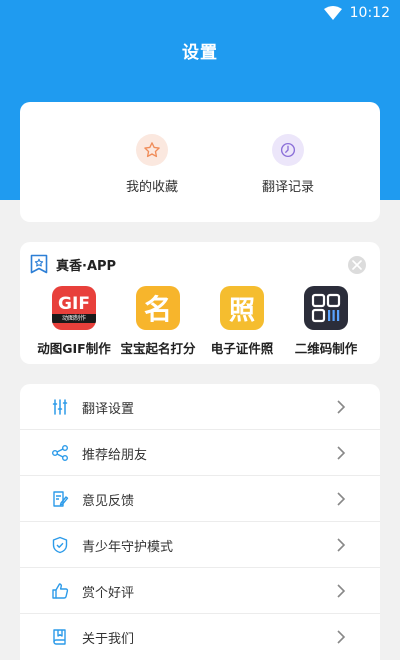 The image size is (400, 660). I want to click on baby-name-app-icon: 名, so click(158, 308).